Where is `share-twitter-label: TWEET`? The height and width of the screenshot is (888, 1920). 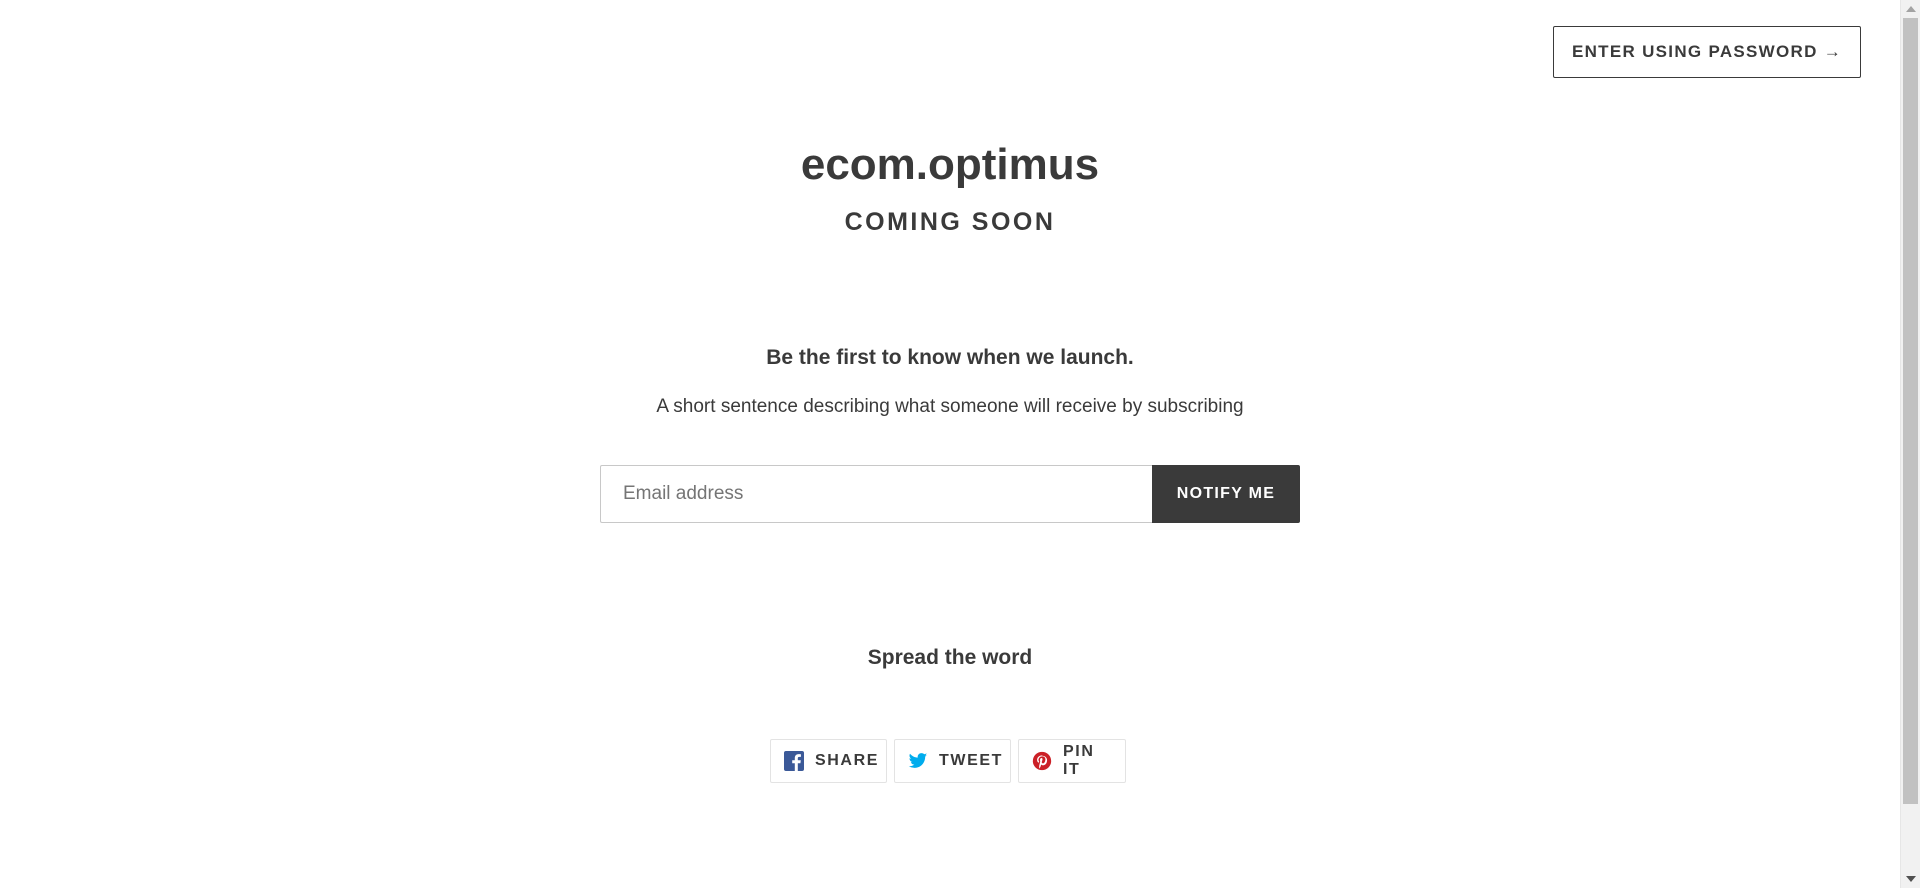
share-twitter-label: TWEET is located at coordinates (971, 760).